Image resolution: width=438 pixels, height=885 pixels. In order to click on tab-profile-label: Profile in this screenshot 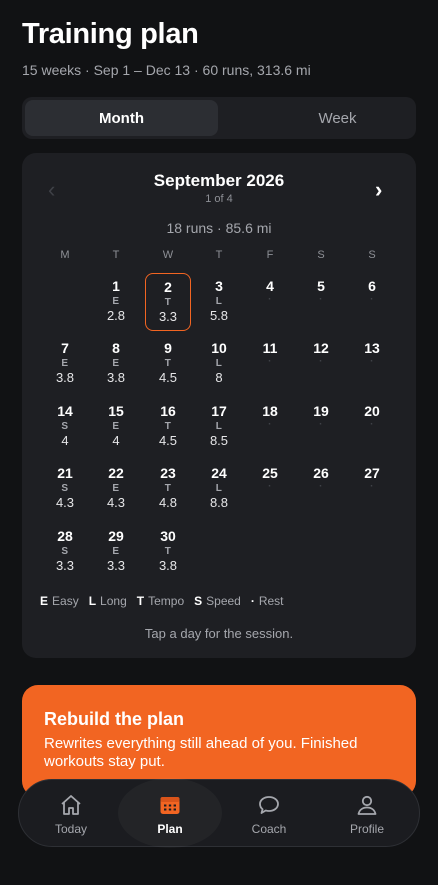, I will do `click(366, 829)`.